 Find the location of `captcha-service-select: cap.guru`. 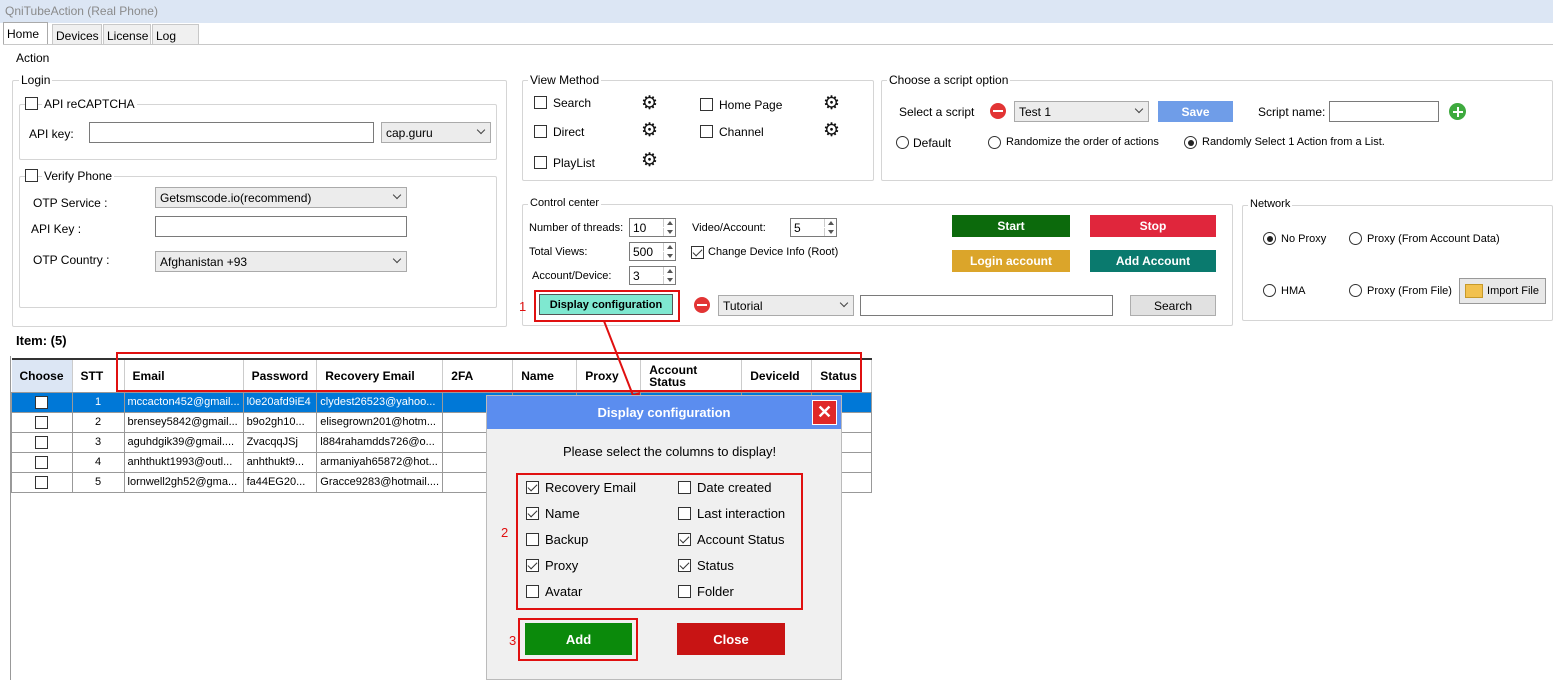

captcha-service-select: cap.guru is located at coordinates (436, 132).